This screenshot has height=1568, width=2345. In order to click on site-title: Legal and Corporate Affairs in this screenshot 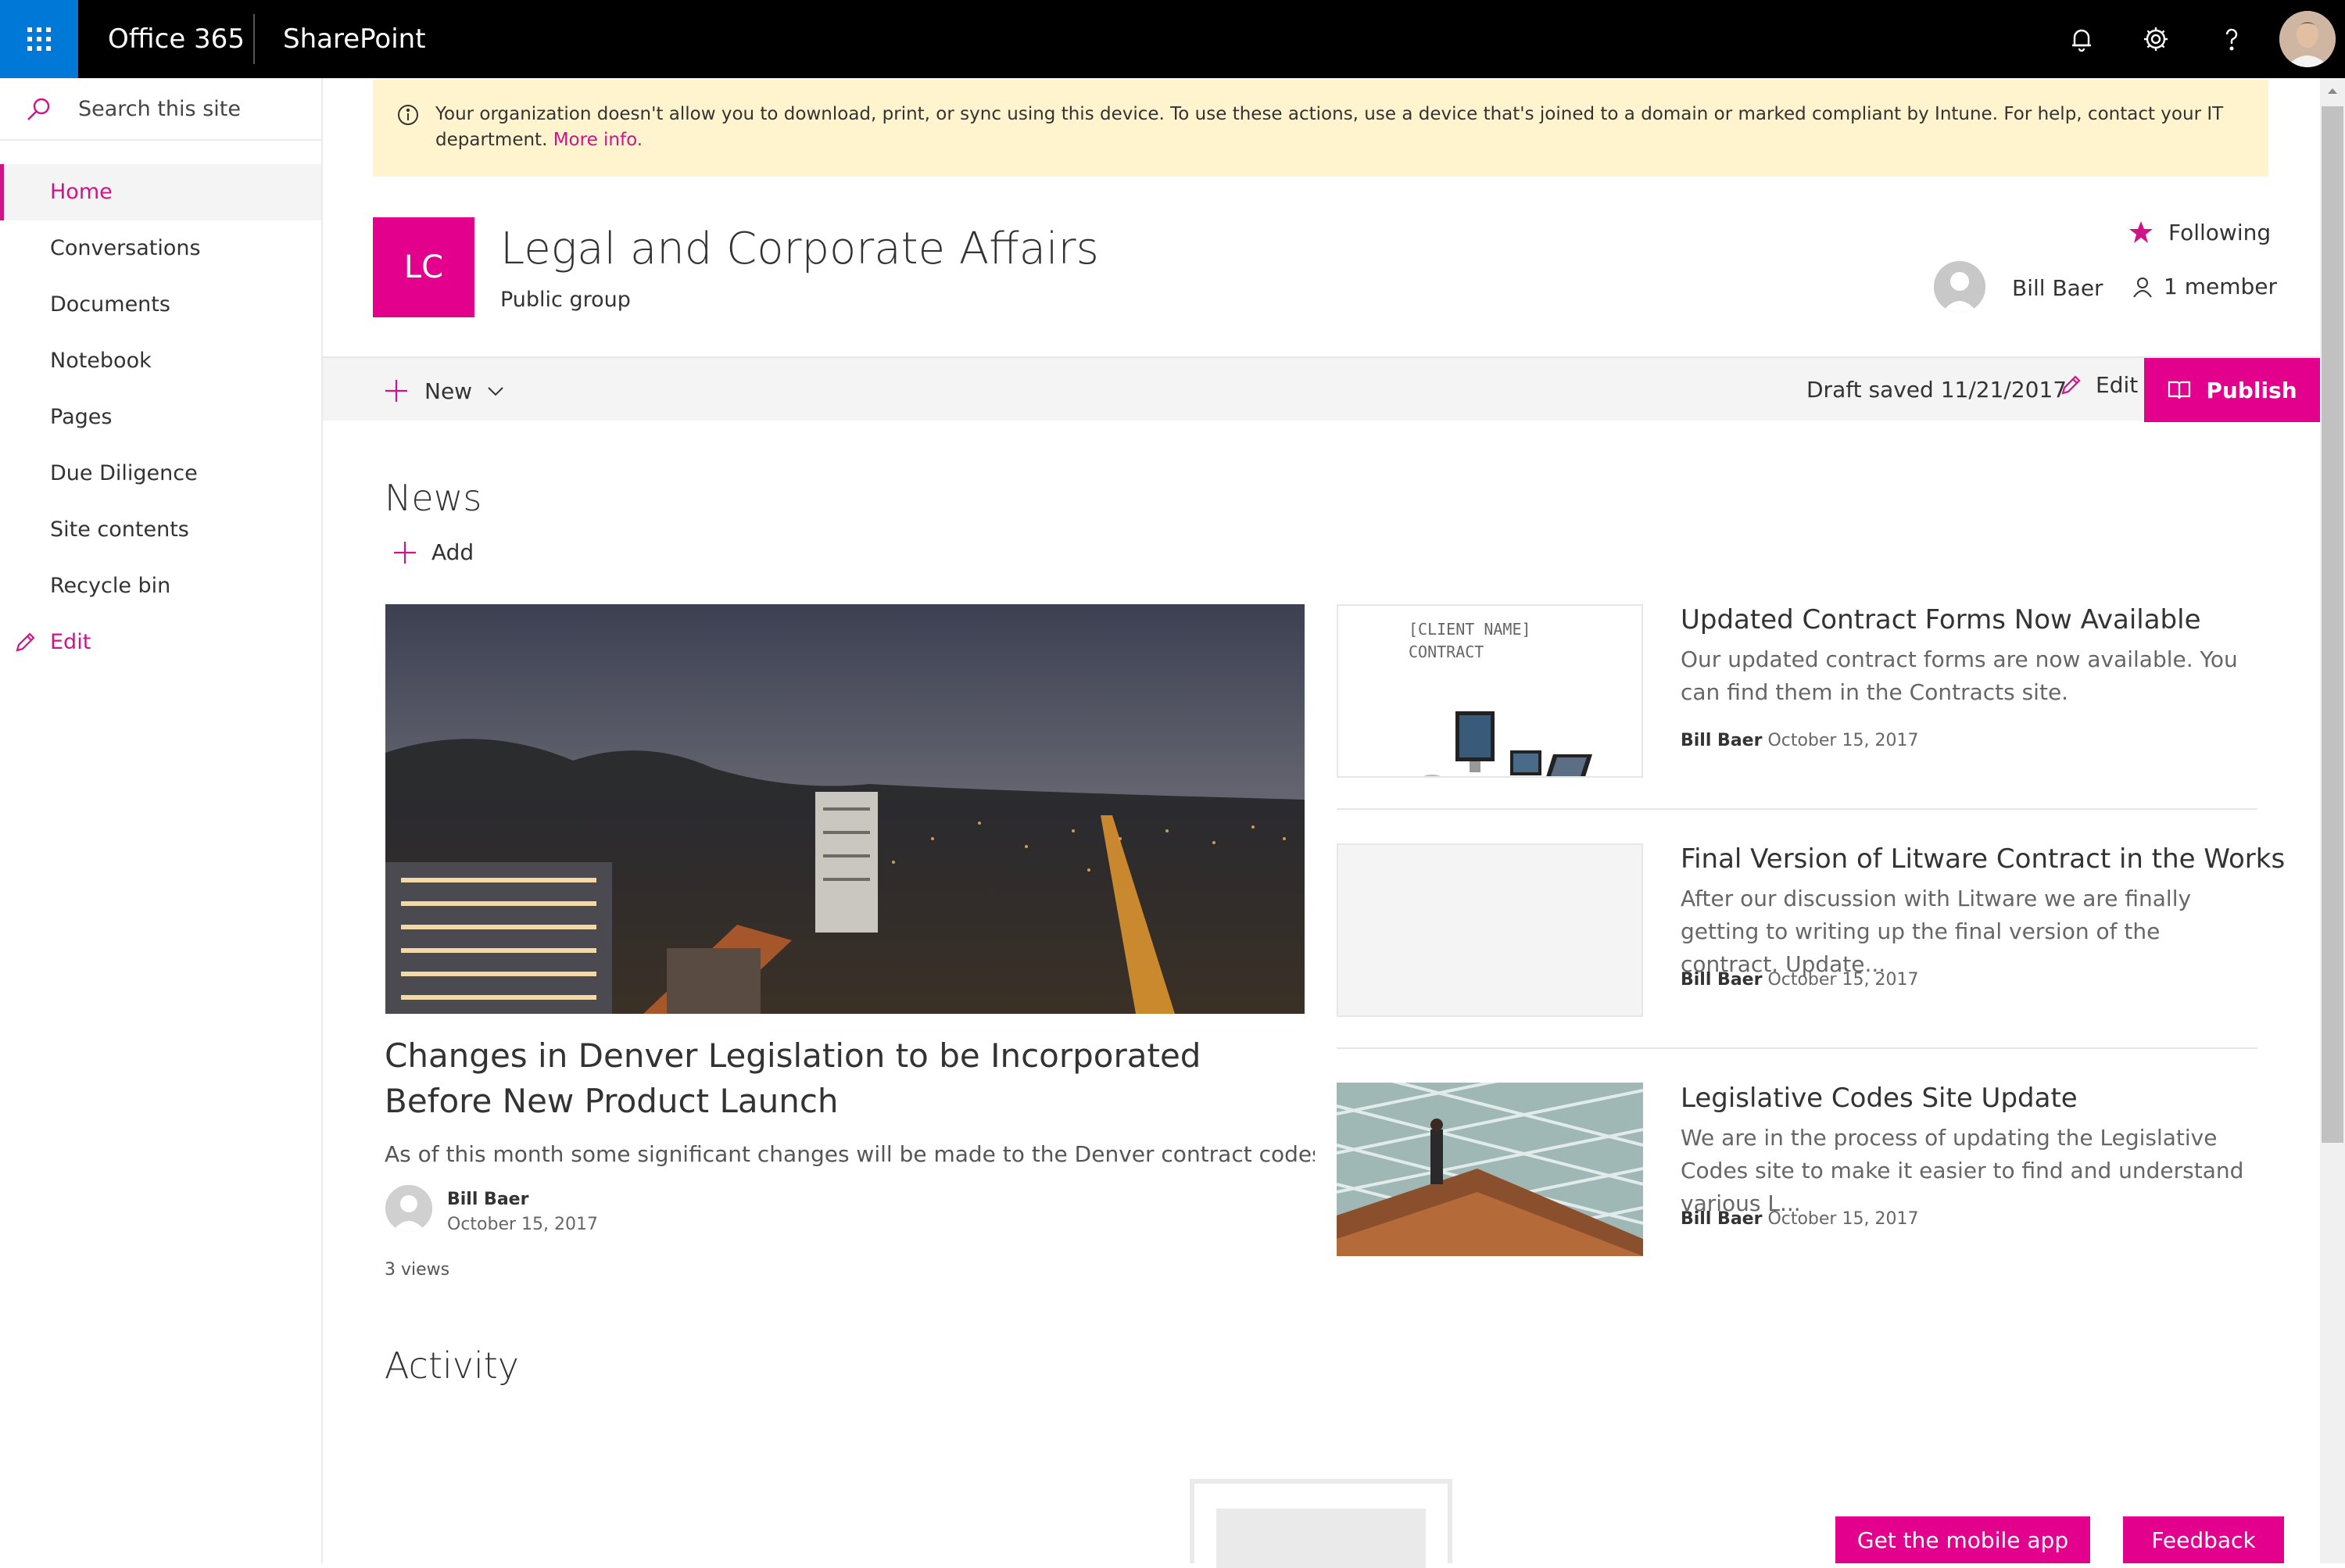, I will do `click(799, 249)`.